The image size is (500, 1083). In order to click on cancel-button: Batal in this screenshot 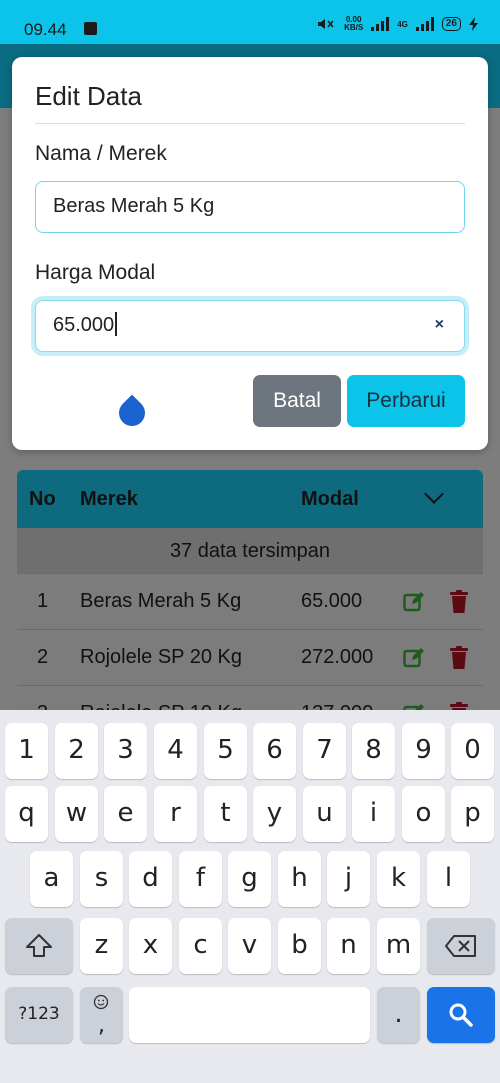, I will do `click(297, 401)`.